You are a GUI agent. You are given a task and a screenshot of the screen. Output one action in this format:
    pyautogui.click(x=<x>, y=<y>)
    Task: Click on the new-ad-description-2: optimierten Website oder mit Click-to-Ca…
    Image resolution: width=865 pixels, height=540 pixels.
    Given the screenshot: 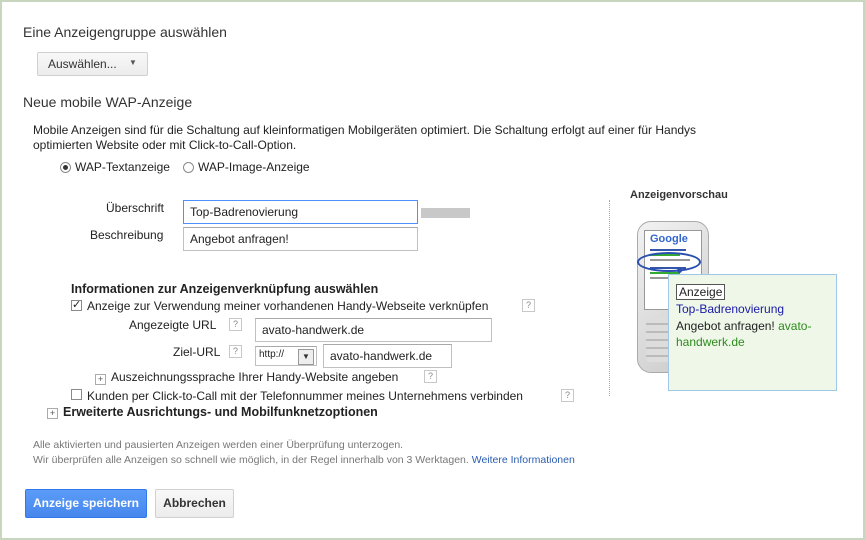 What is the action you would take?
    pyautogui.click(x=165, y=145)
    